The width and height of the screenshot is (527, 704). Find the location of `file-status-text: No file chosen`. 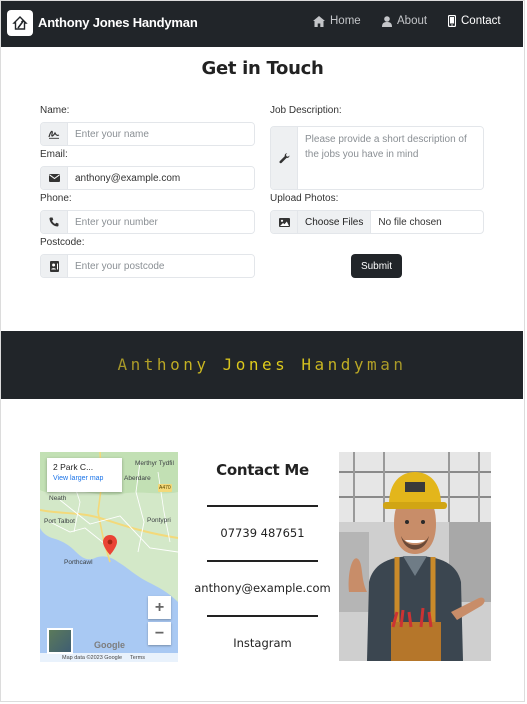

file-status-text: No file chosen is located at coordinates (410, 222).